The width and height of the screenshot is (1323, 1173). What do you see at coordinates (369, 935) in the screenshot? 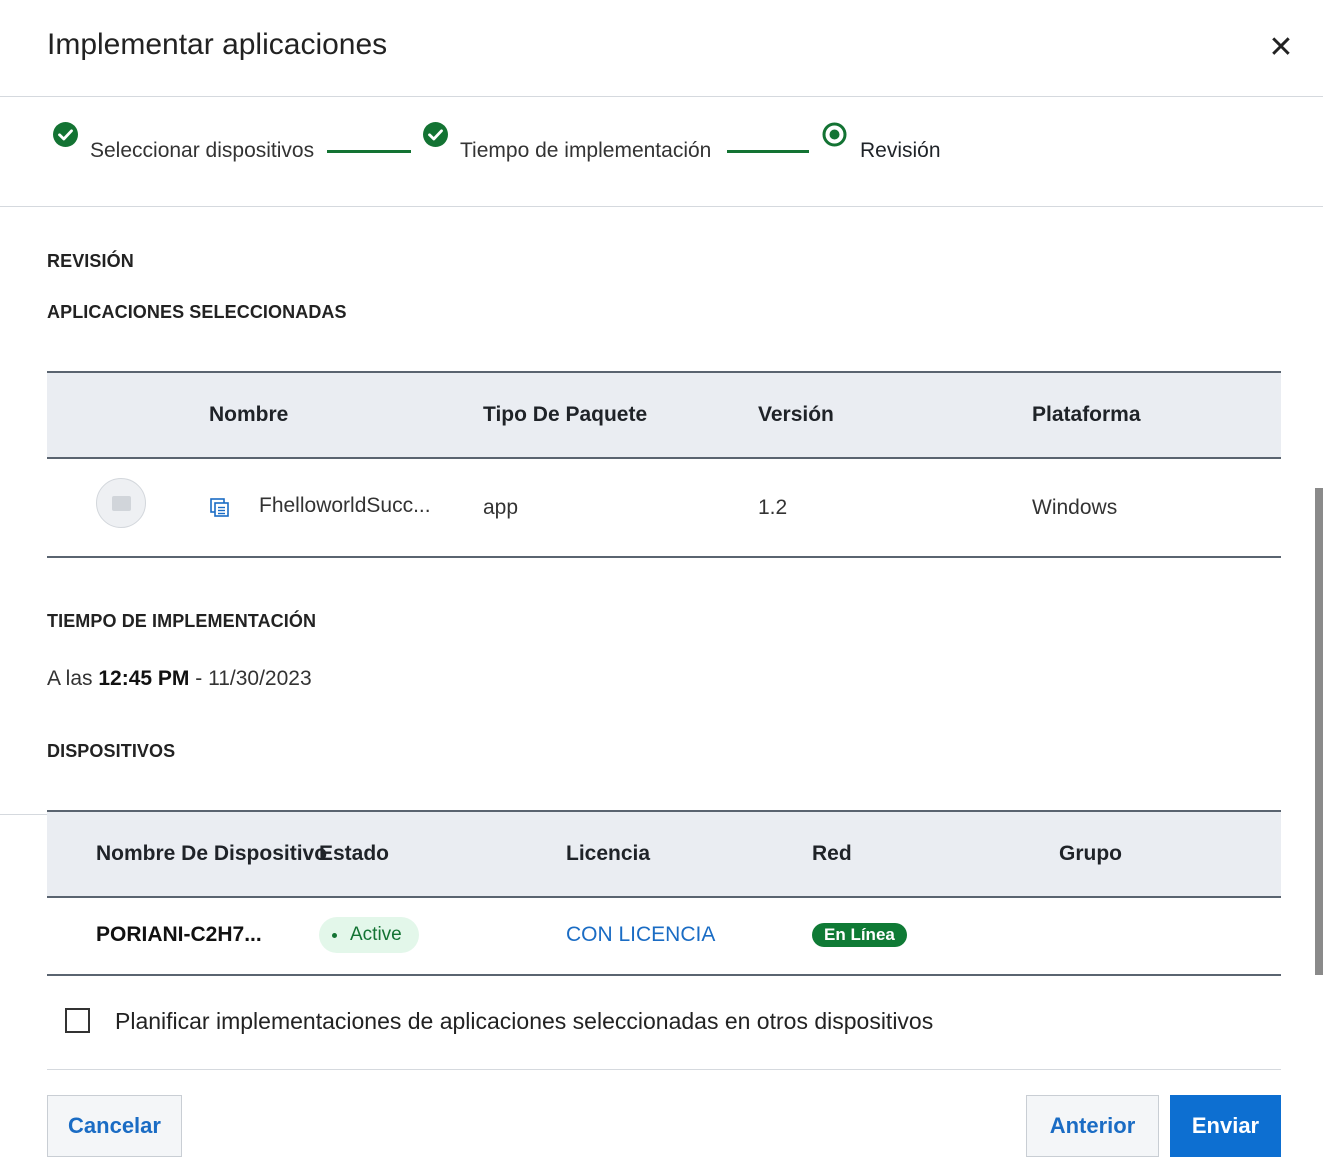
I see `status-badge: Active` at bounding box center [369, 935].